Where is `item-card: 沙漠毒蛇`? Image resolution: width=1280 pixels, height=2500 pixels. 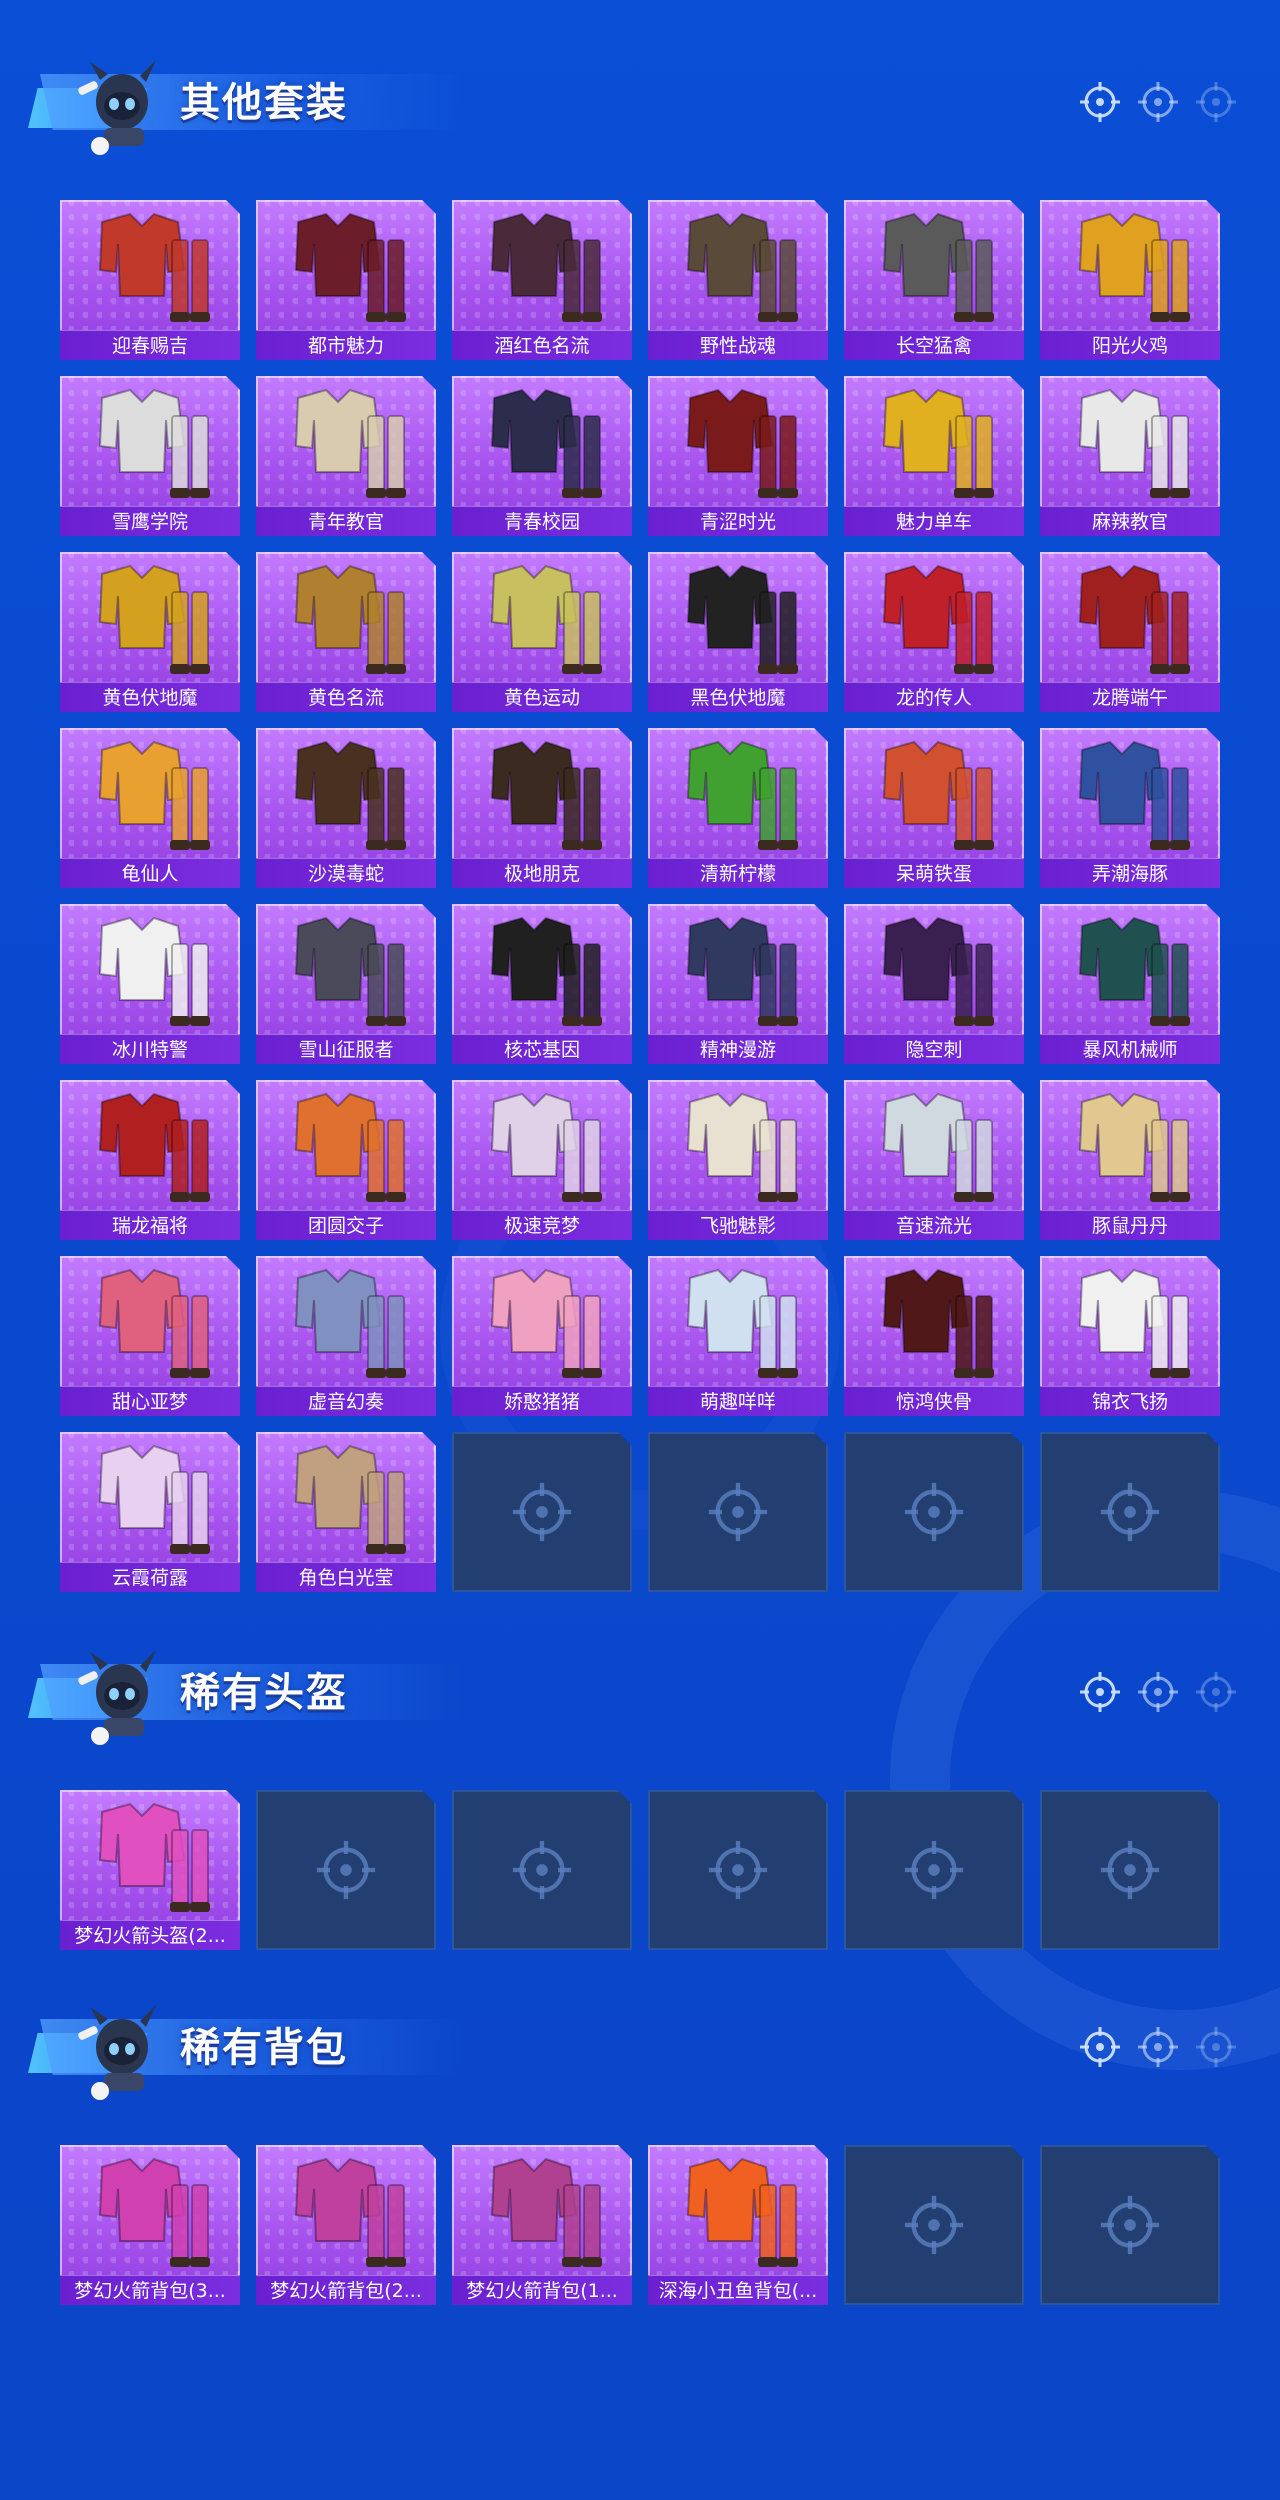 item-card: 沙漠毒蛇 is located at coordinates (346, 808).